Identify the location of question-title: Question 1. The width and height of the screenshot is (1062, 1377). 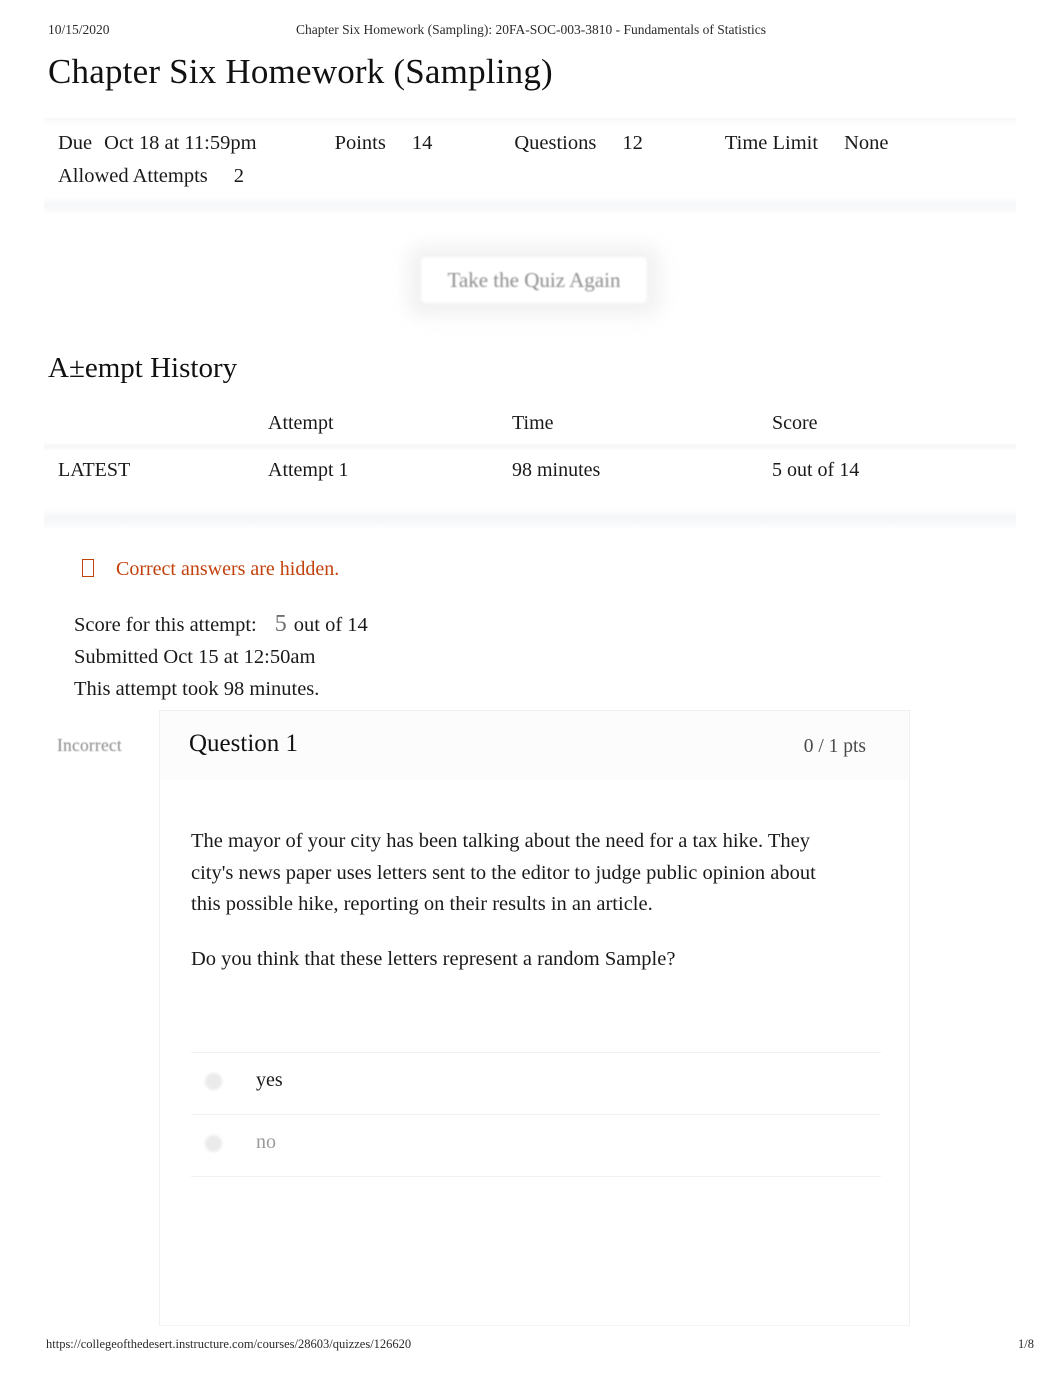
(244, 743).